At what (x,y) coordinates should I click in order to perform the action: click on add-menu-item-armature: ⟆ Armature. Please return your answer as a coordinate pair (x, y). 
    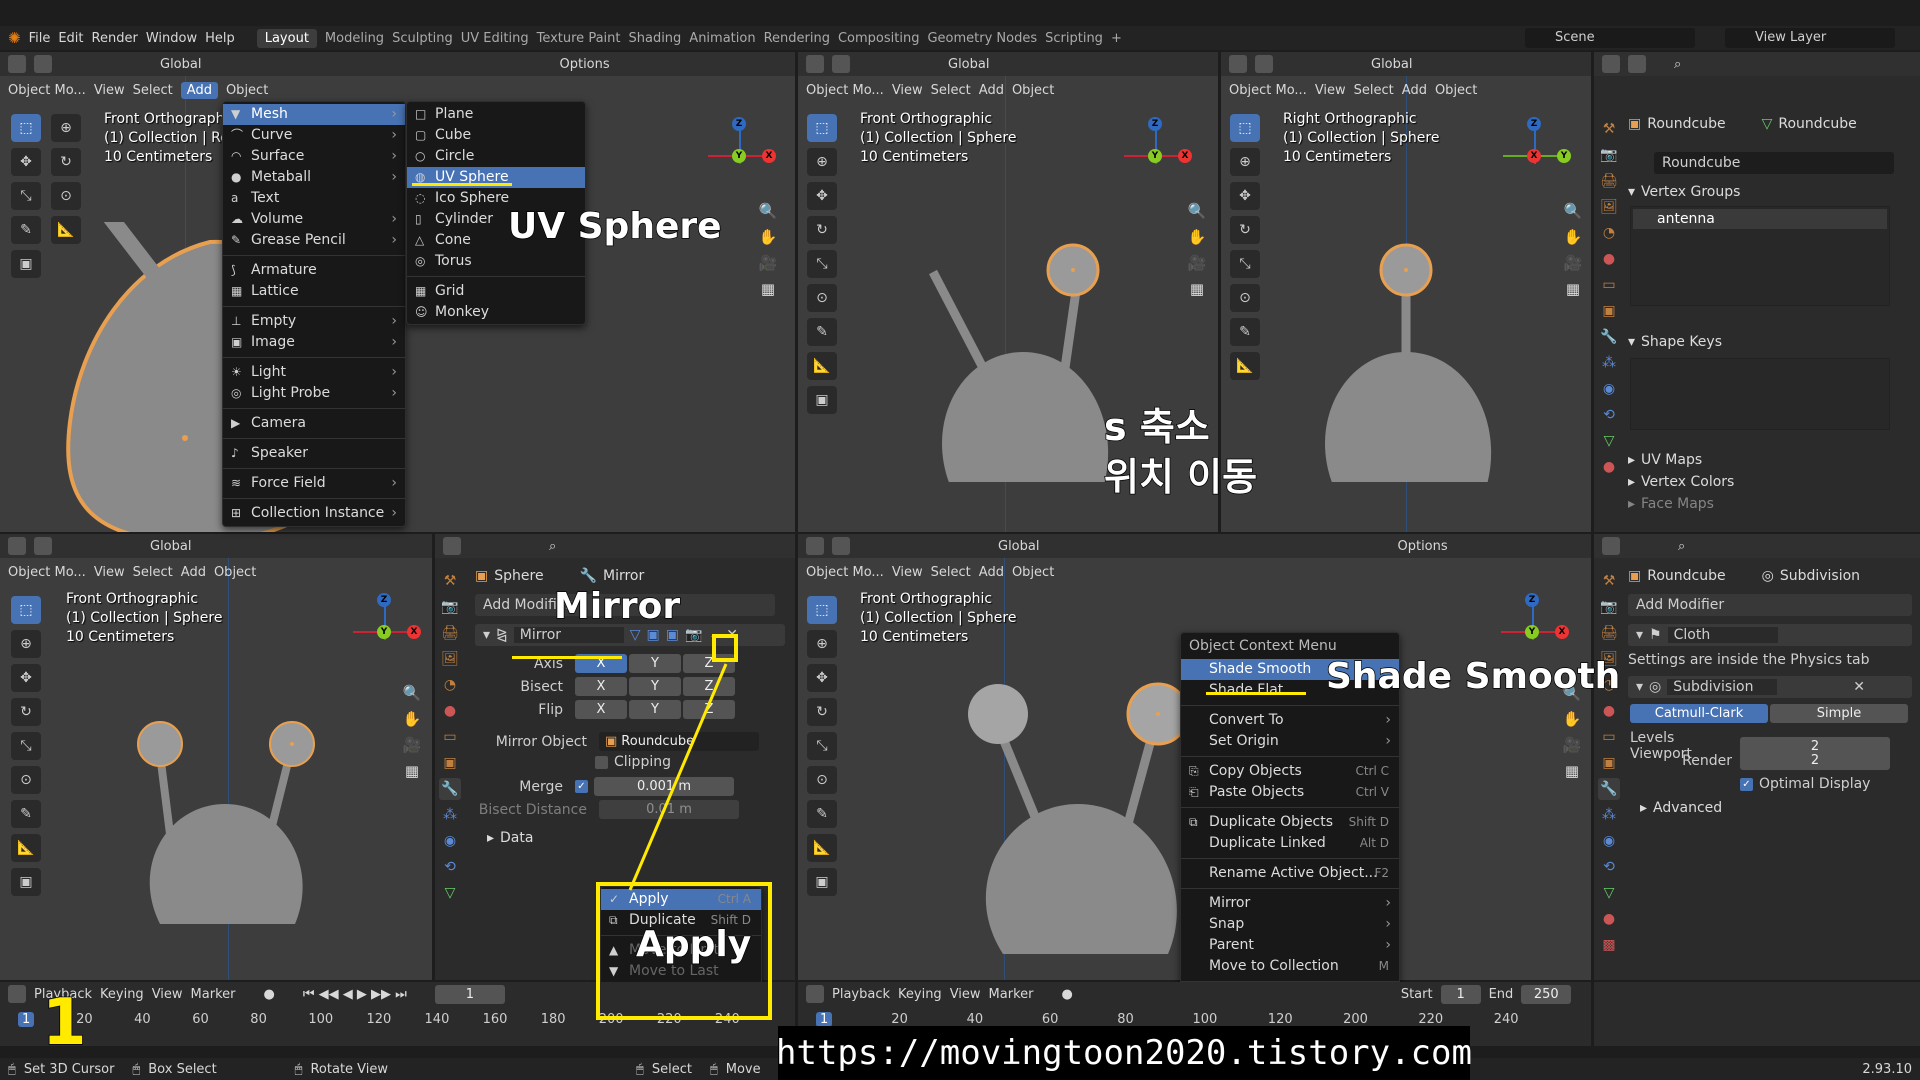
    Looking at the image, I should click on (314, 270).